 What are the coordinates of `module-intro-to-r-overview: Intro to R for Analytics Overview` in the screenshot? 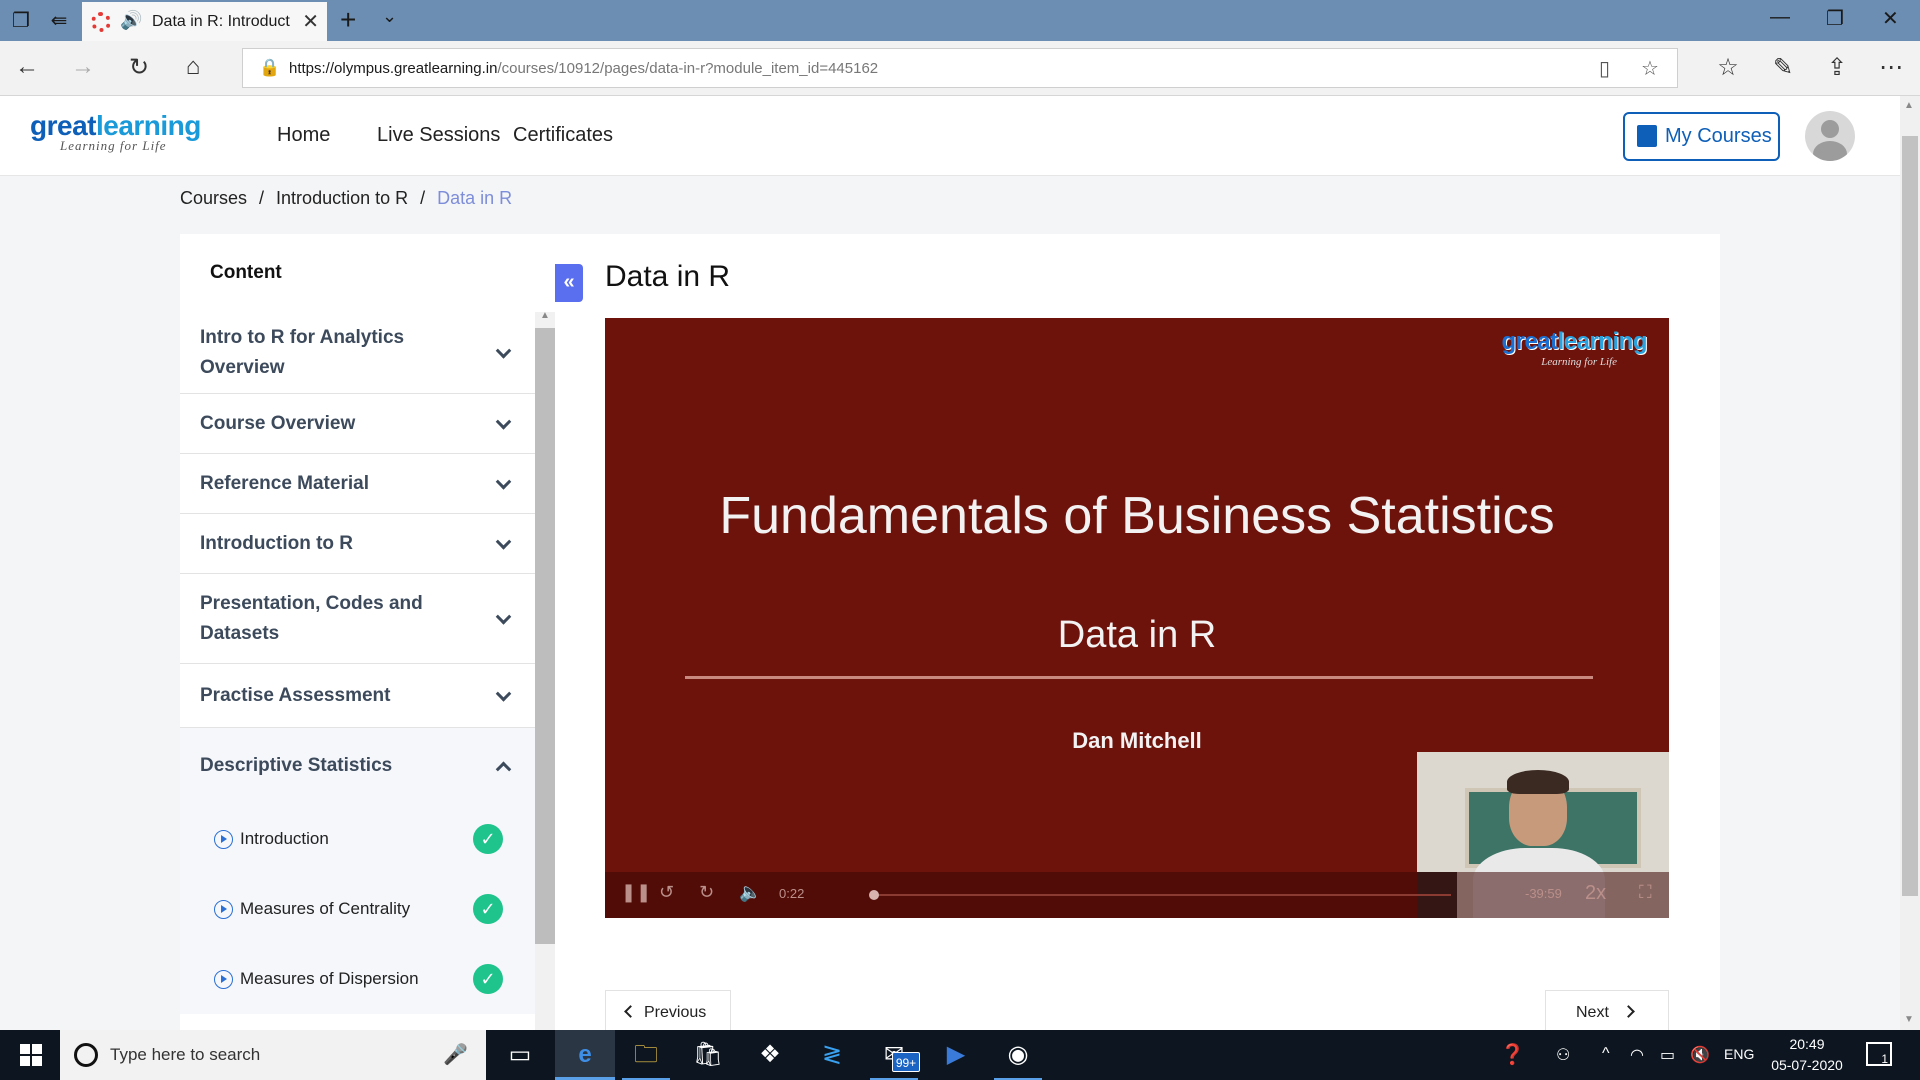 It's located at (357, 353).